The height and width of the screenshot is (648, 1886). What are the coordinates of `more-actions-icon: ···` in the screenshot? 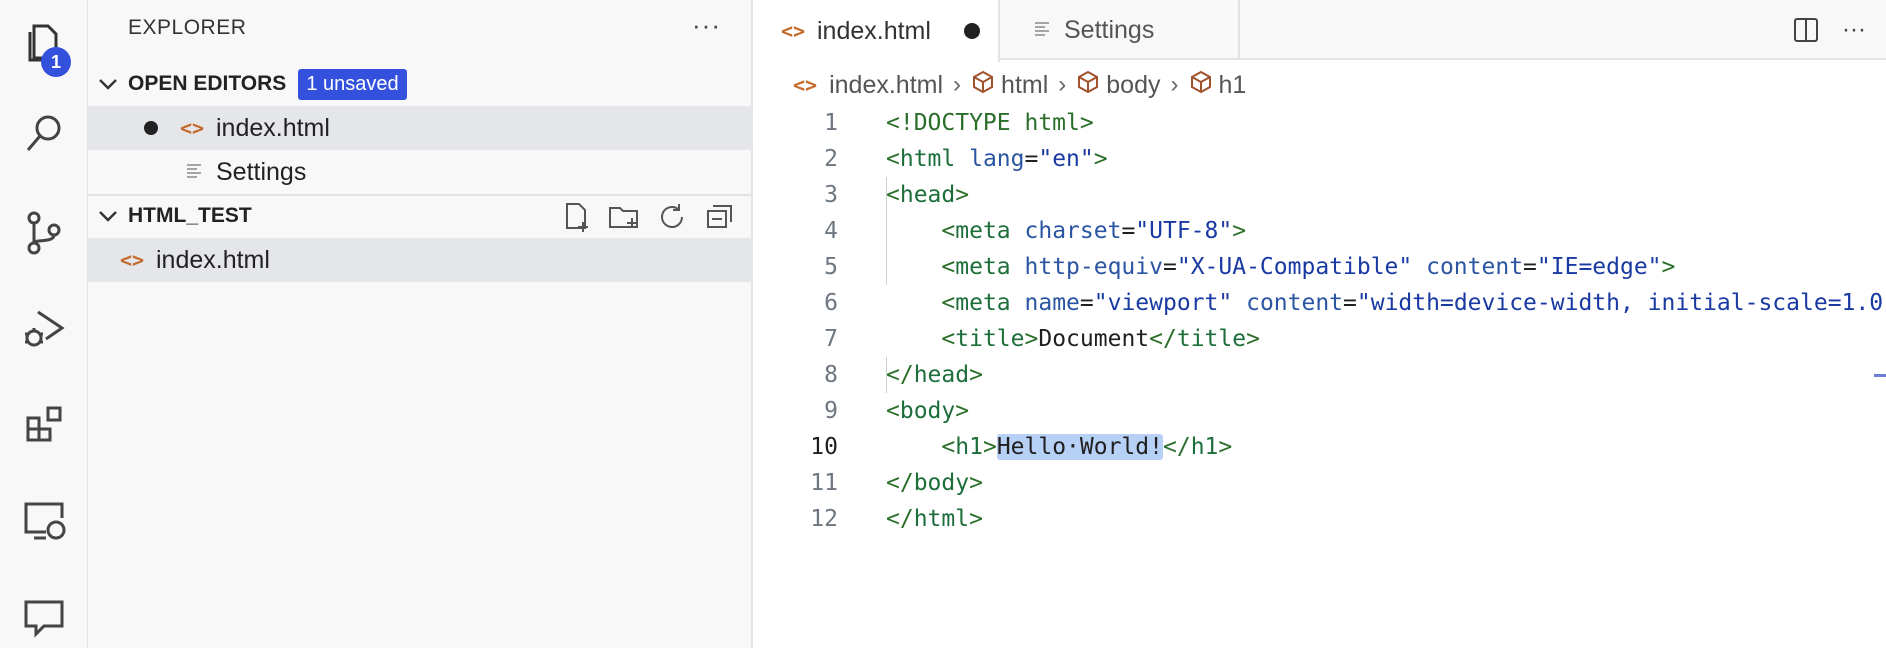 It's located at (1854, 30).